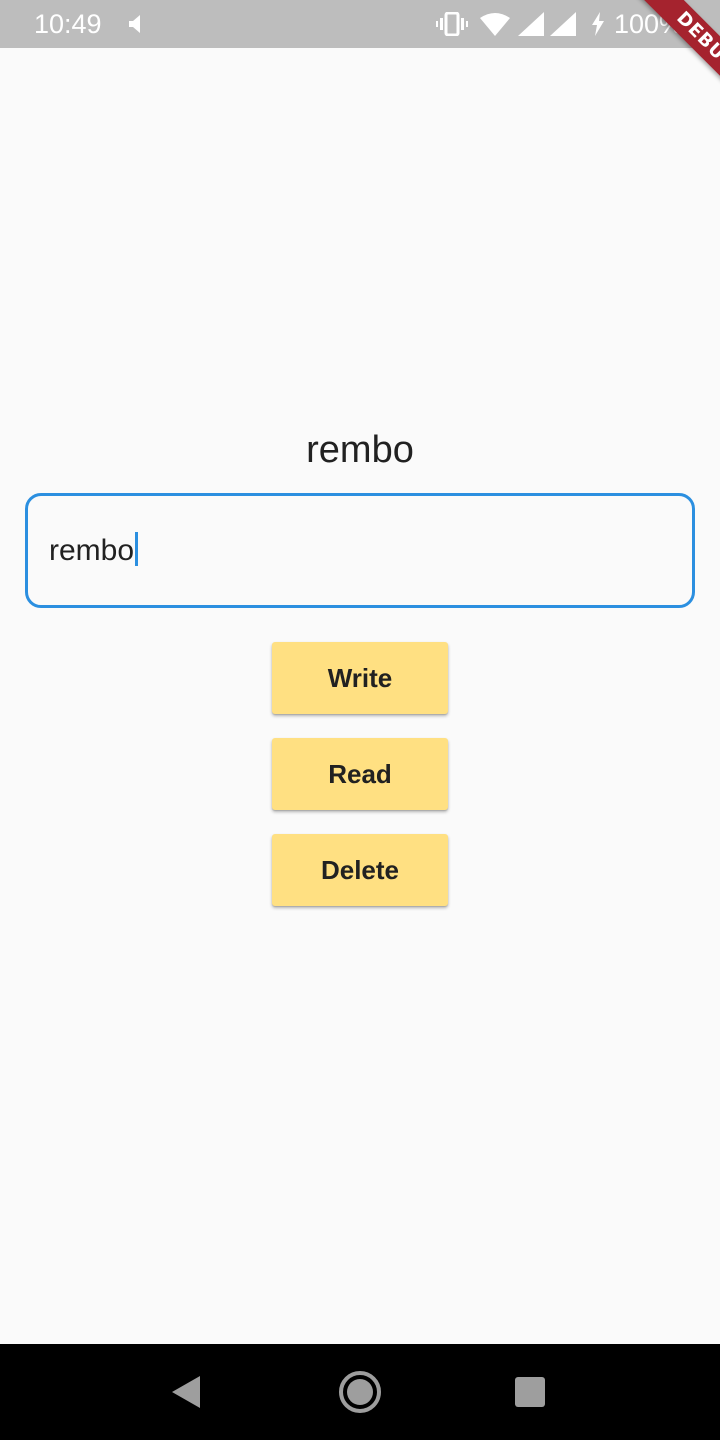  I want to click on text-input-value-text: rembo, so click(92, 550).